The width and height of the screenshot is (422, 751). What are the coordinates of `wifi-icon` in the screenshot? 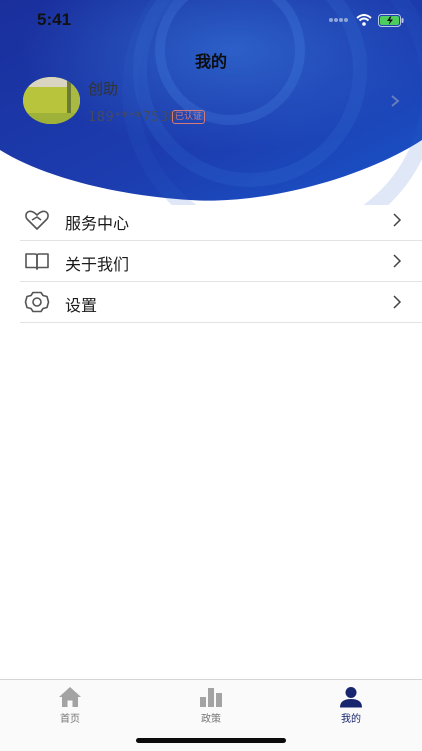 It's located at (364, 20).